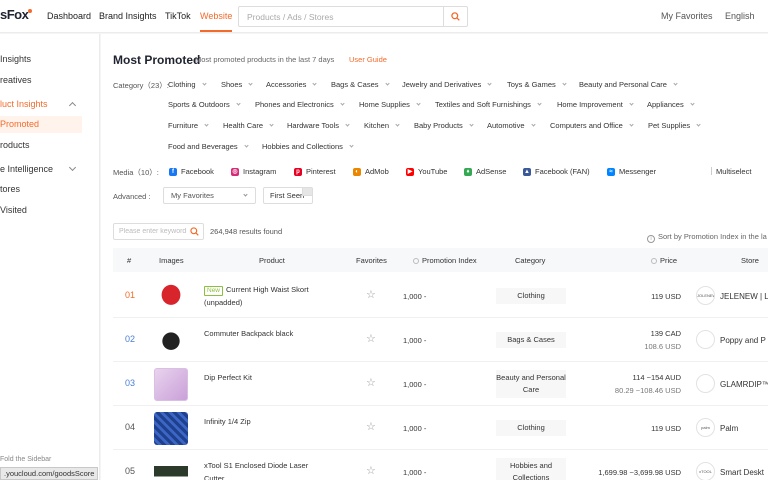 The width and height of the screenshot is (768, 480). What do you see at coordinates (537, 84) in the screenshot?
I see `category-chip: Toys & Games` at bounding box center [537, 84].